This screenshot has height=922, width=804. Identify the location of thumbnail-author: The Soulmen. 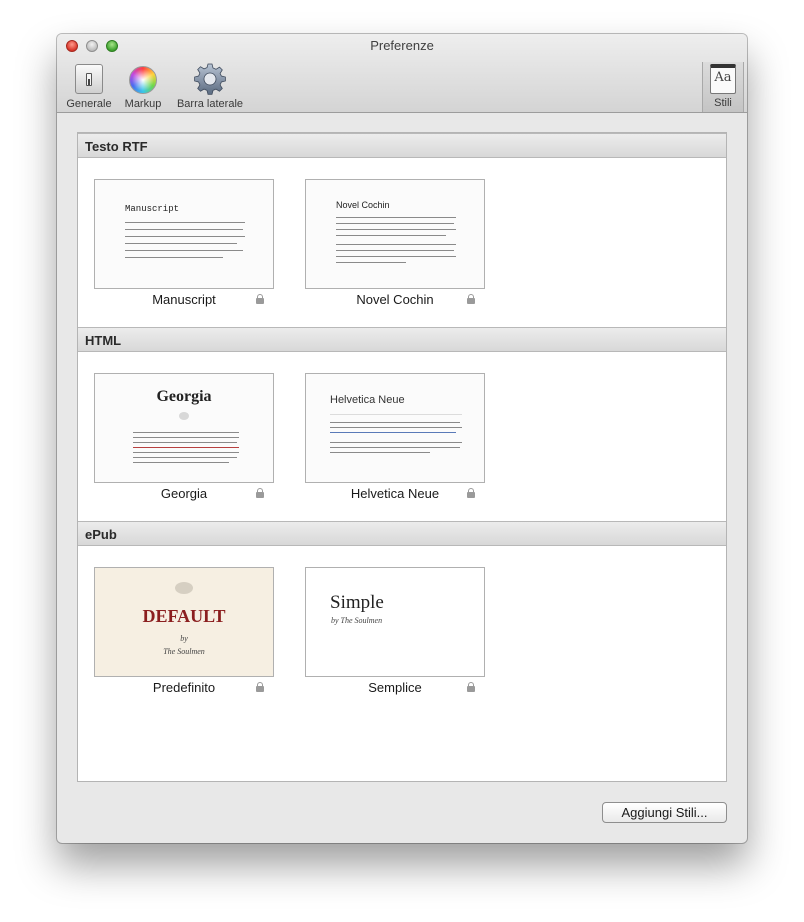
(184, 651).